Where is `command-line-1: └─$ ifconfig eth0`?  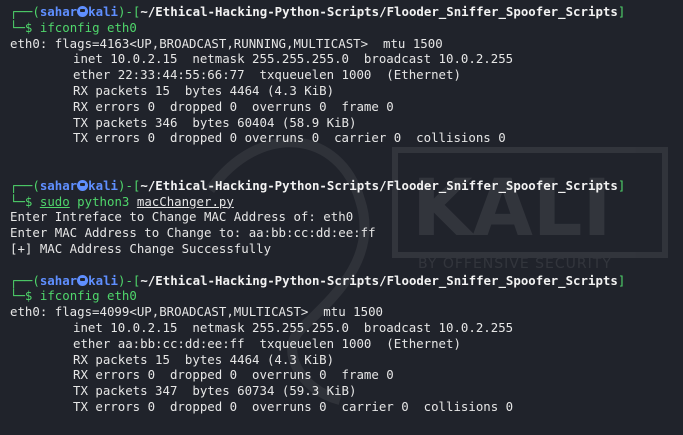 command-line-1: └─$ ifconfig eth0 is located at coordinates (73, 27).